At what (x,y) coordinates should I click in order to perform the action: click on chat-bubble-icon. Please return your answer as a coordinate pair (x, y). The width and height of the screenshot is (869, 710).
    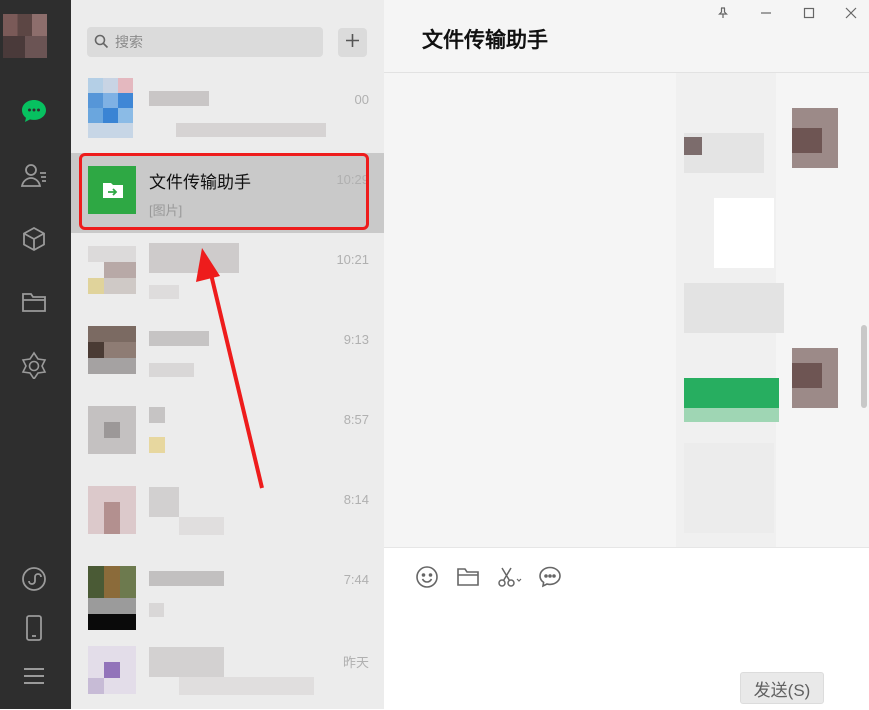
    Looking at the image, I should click on (34, 111).